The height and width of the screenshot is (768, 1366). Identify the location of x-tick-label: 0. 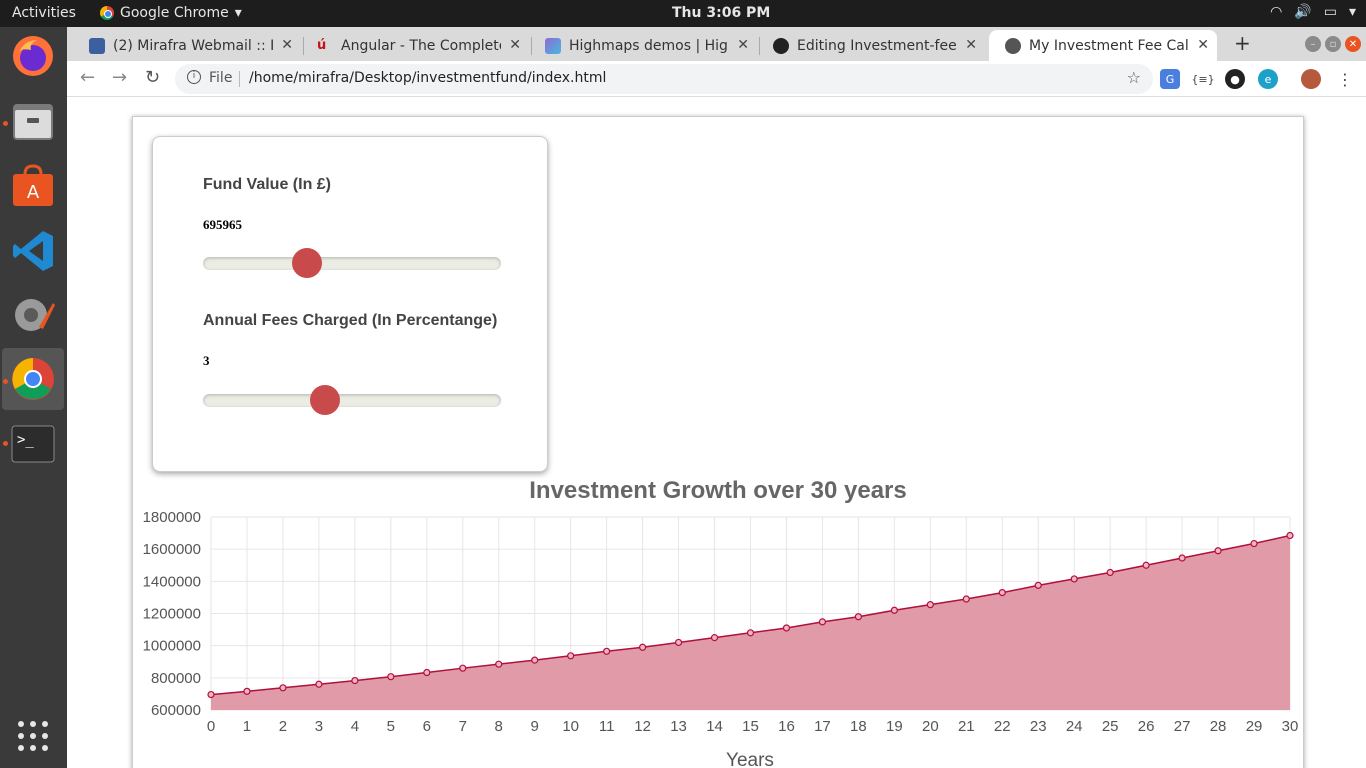
(211, 726).